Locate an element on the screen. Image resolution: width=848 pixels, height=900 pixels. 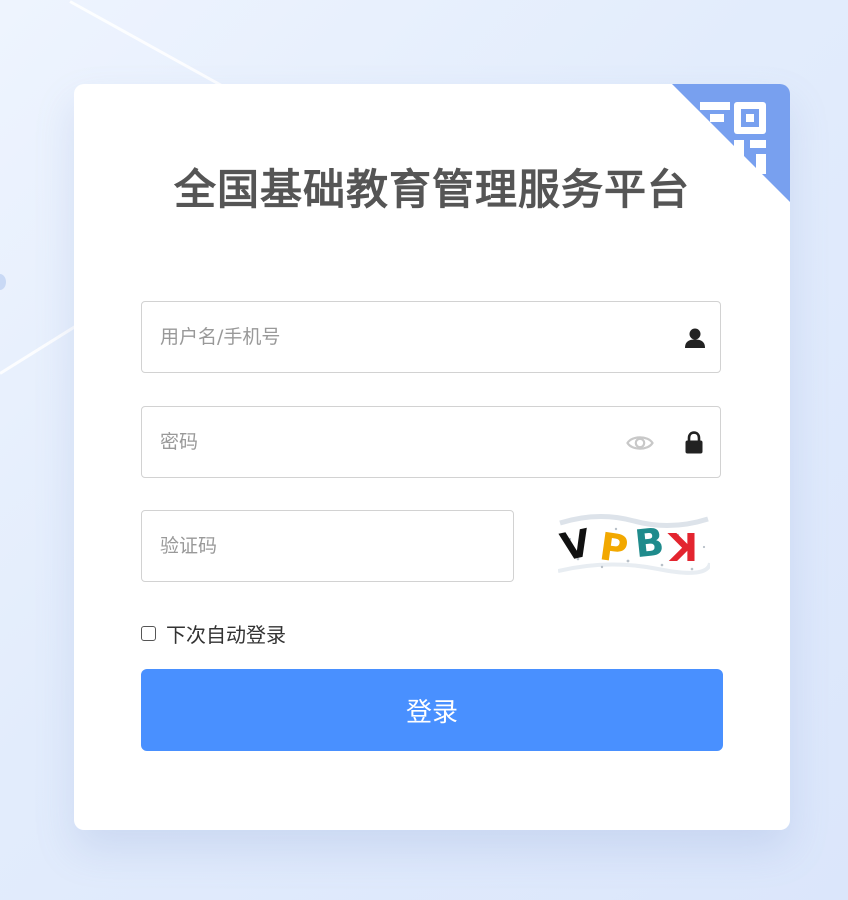
background-decor-dot is located at coordinates (3, 282).